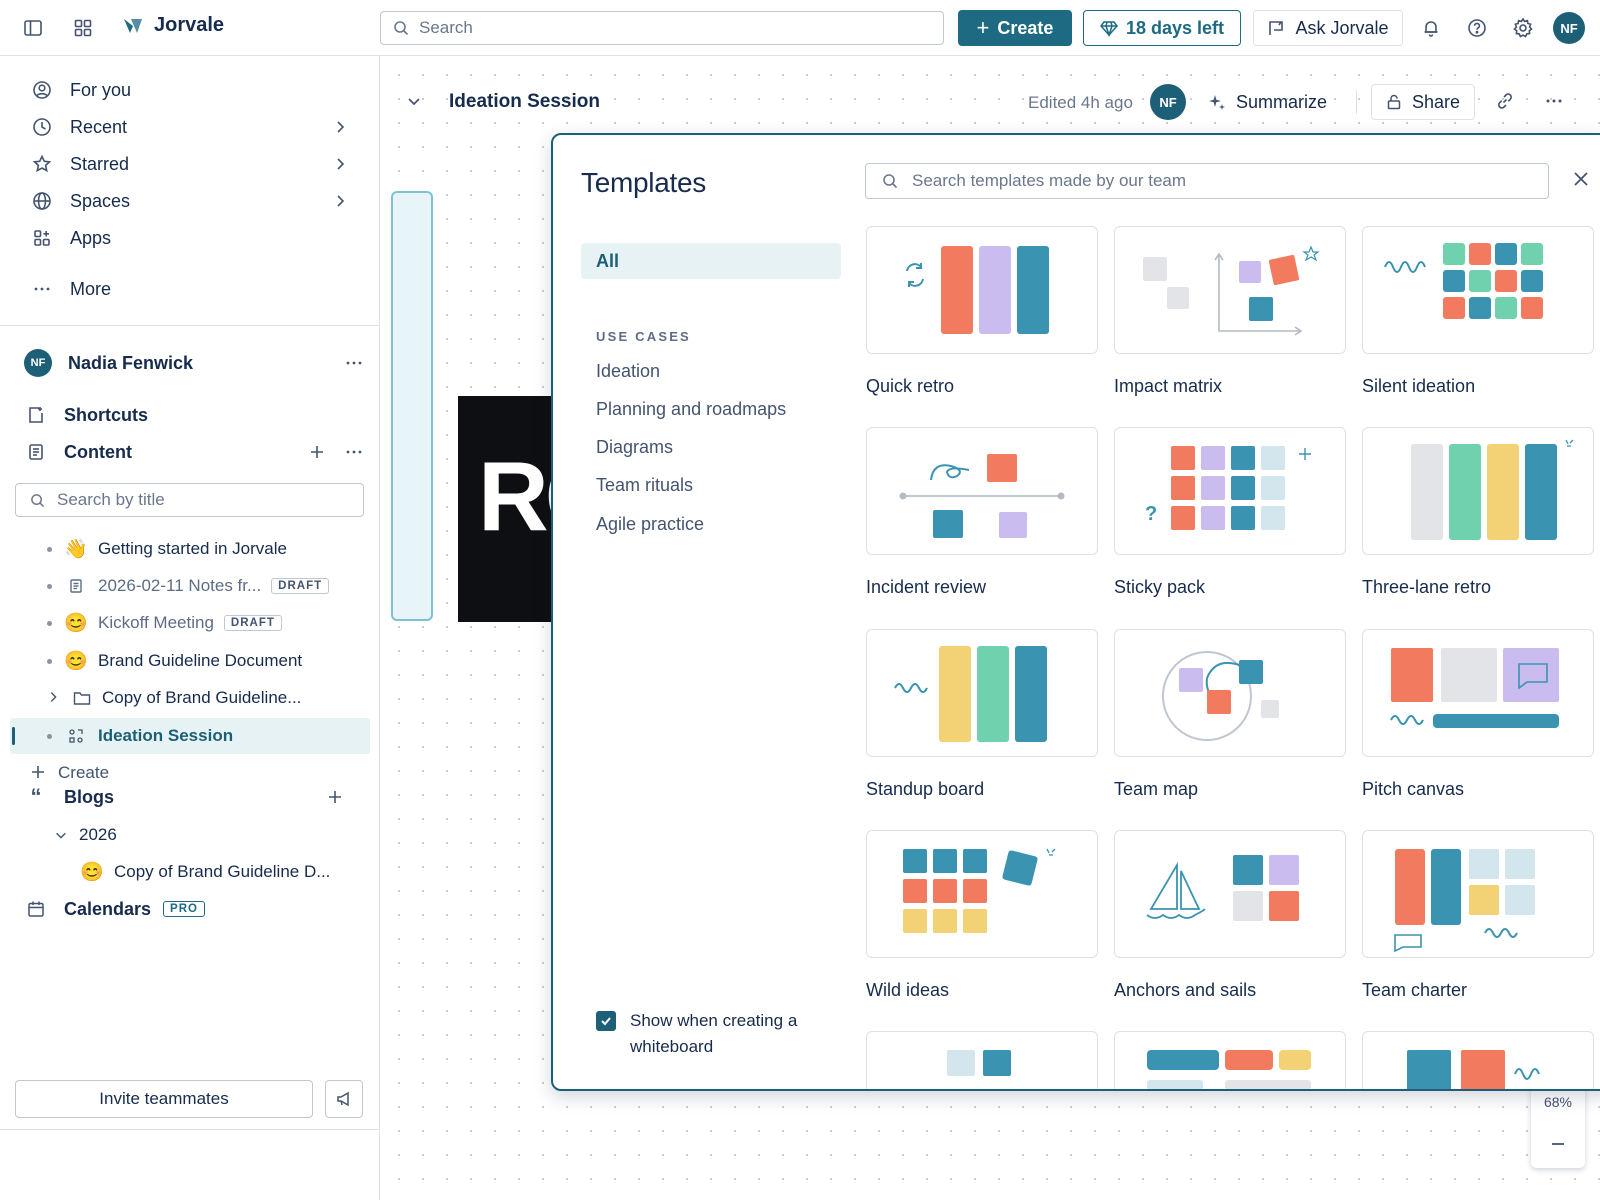  What do you see at coordinates (982, 894) in the screenshot?
I see `template-card-wild-ideas` at bounding box center [982, 894].